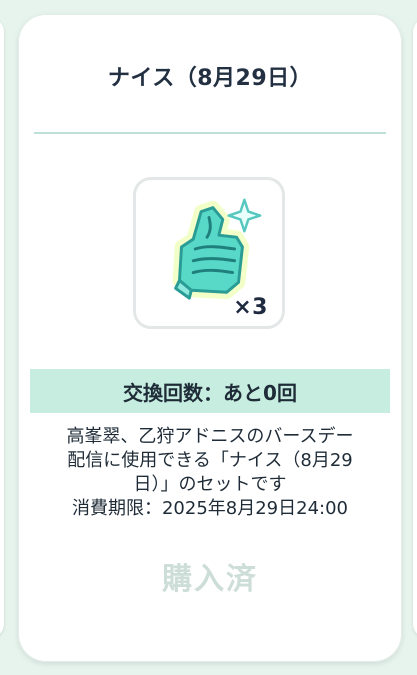 The height and width of the screenshot is (675, 417). What do you see at coordinates (210, 78) in the screenshot?
I see `item-title: ナイス（8月29日）` at bounding box center [210, 78].